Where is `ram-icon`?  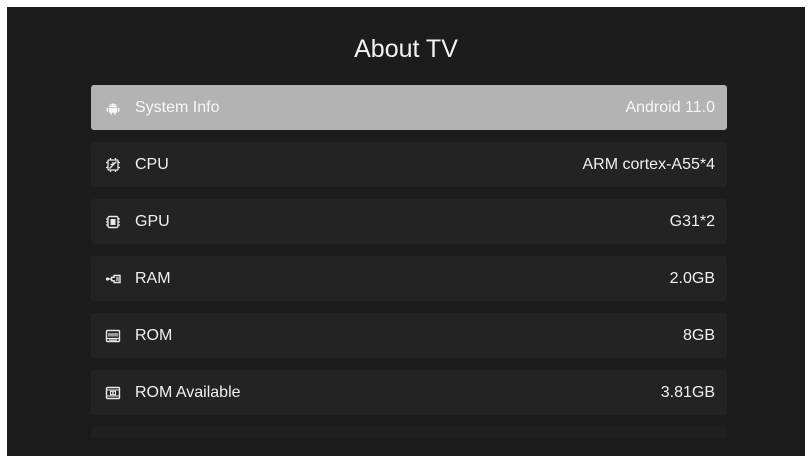 ram-icon is located at coordinates (113, 279).